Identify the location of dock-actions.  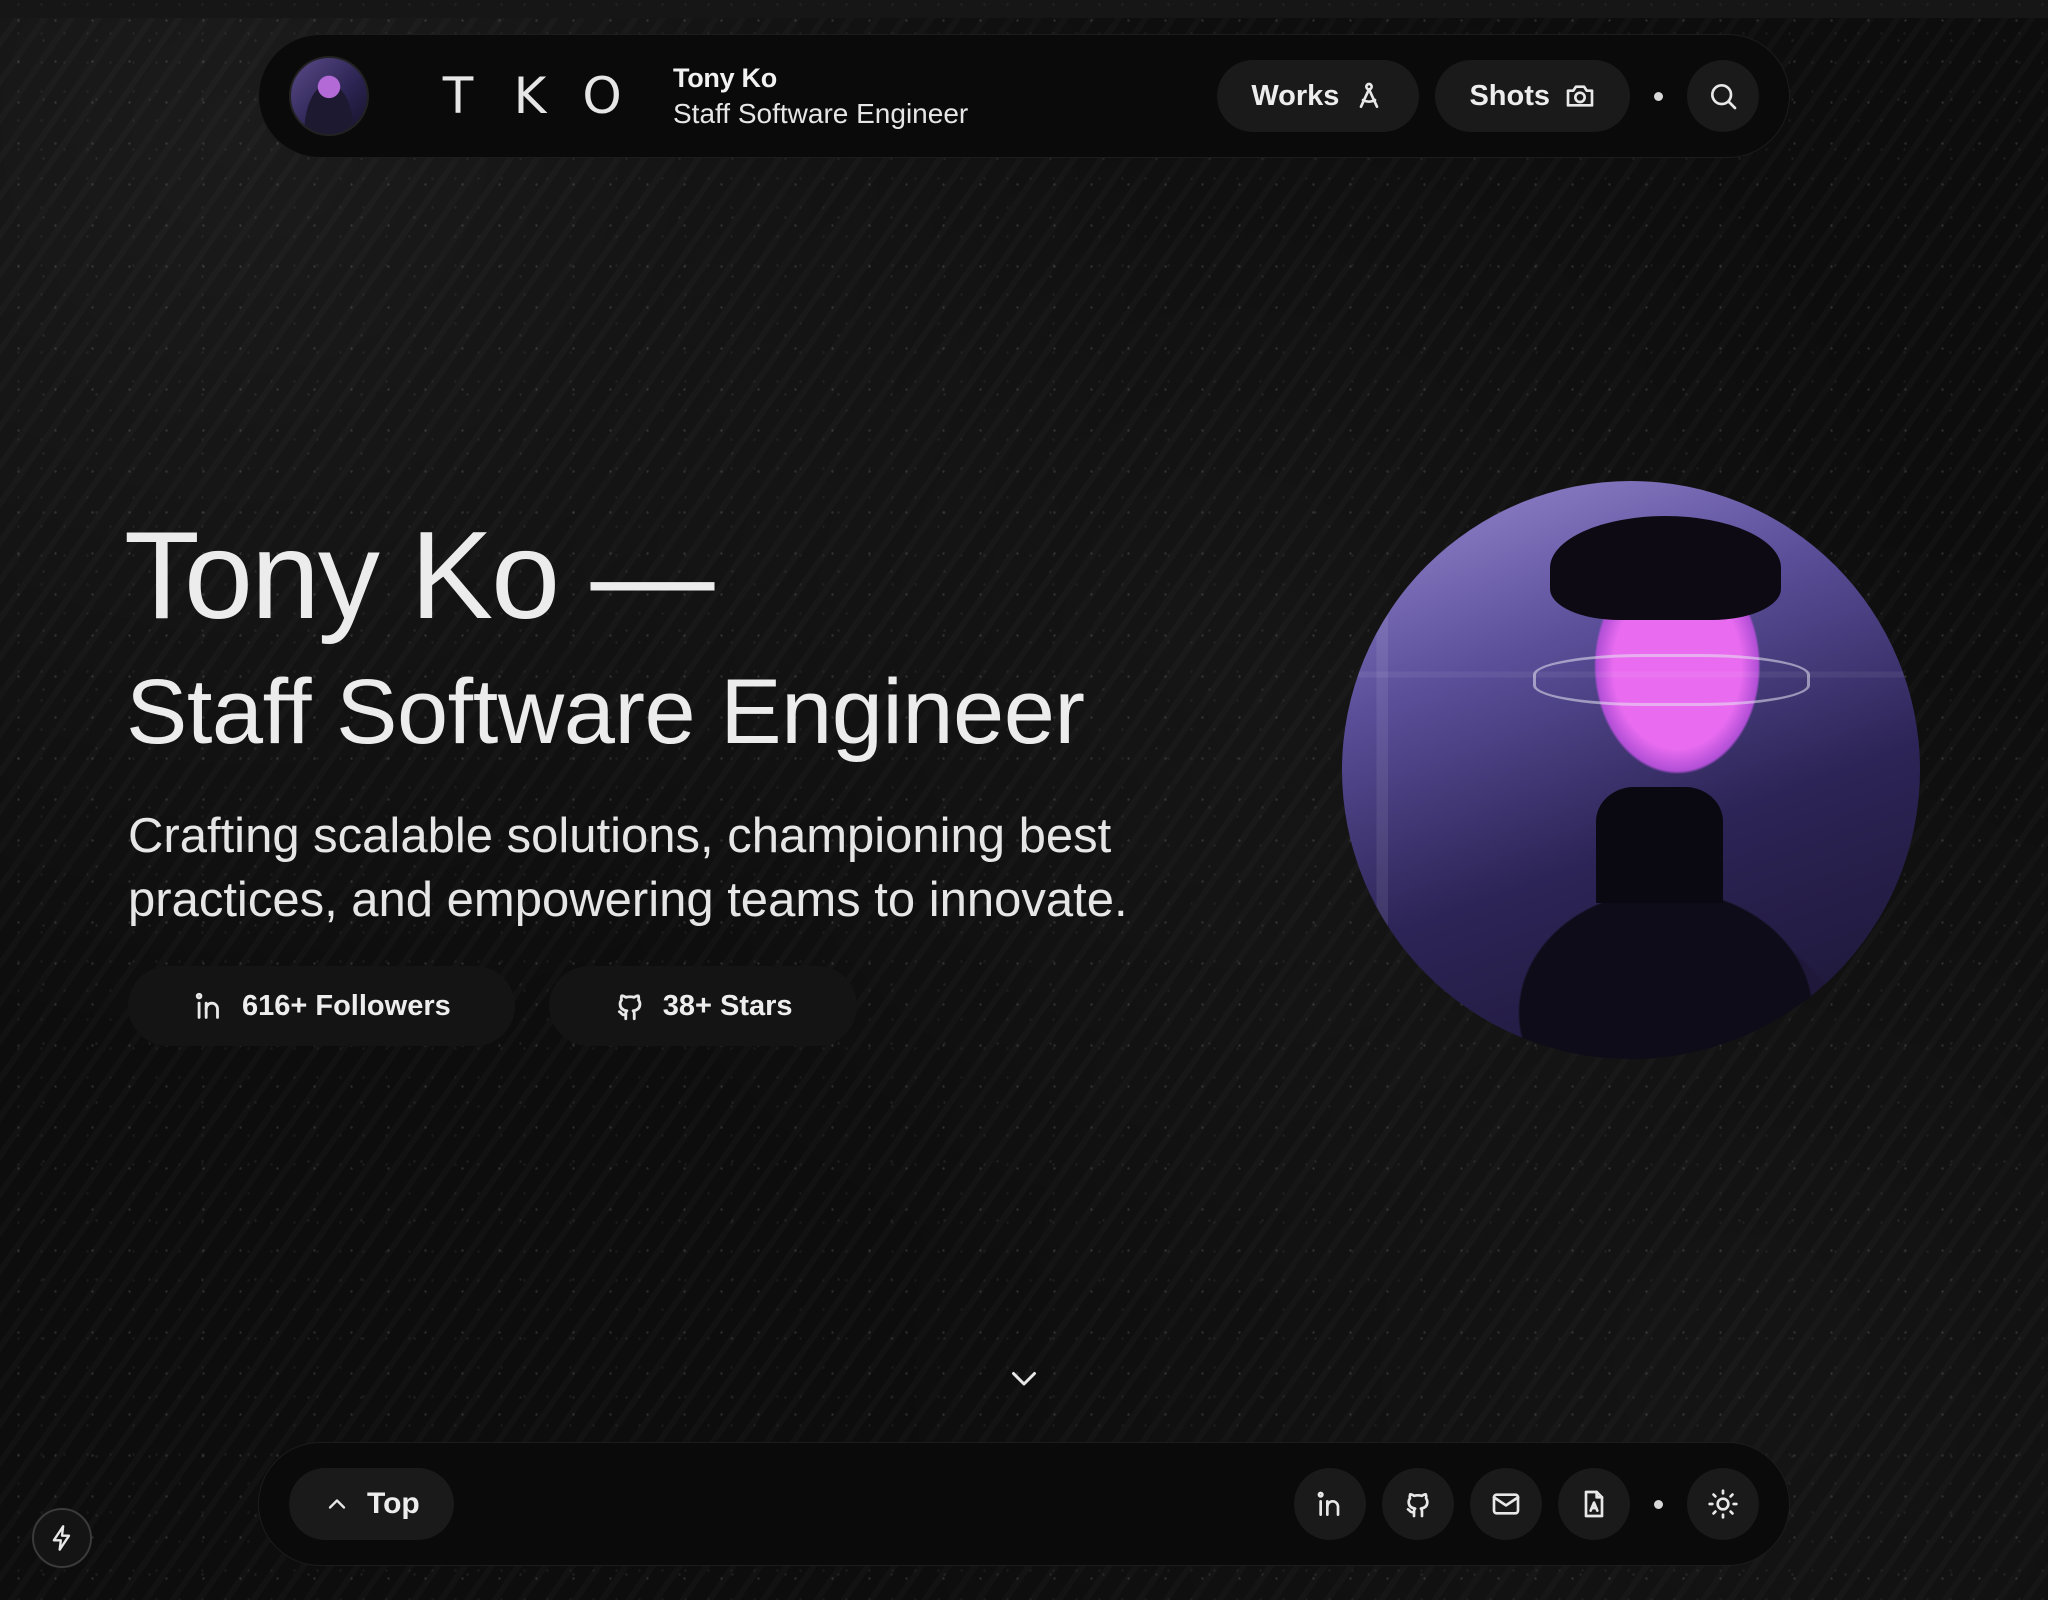
(1526, 1504).